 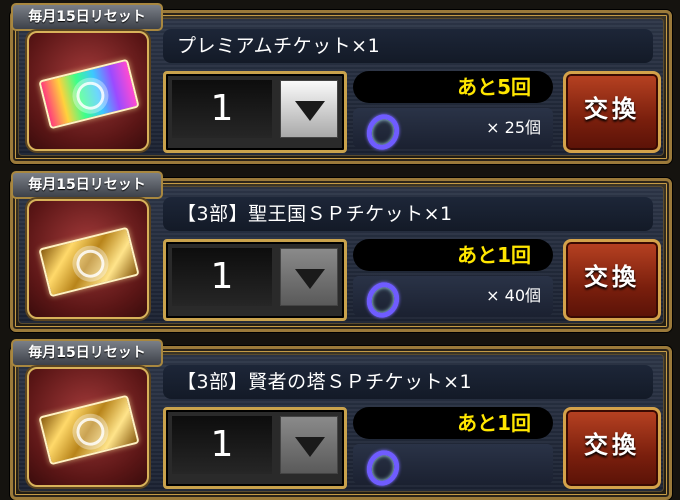 What do you see at coordinates (408, 46) in the screenshot?
I see `item-title: プレミアムチケット×1` at bounding box center [408, 46].